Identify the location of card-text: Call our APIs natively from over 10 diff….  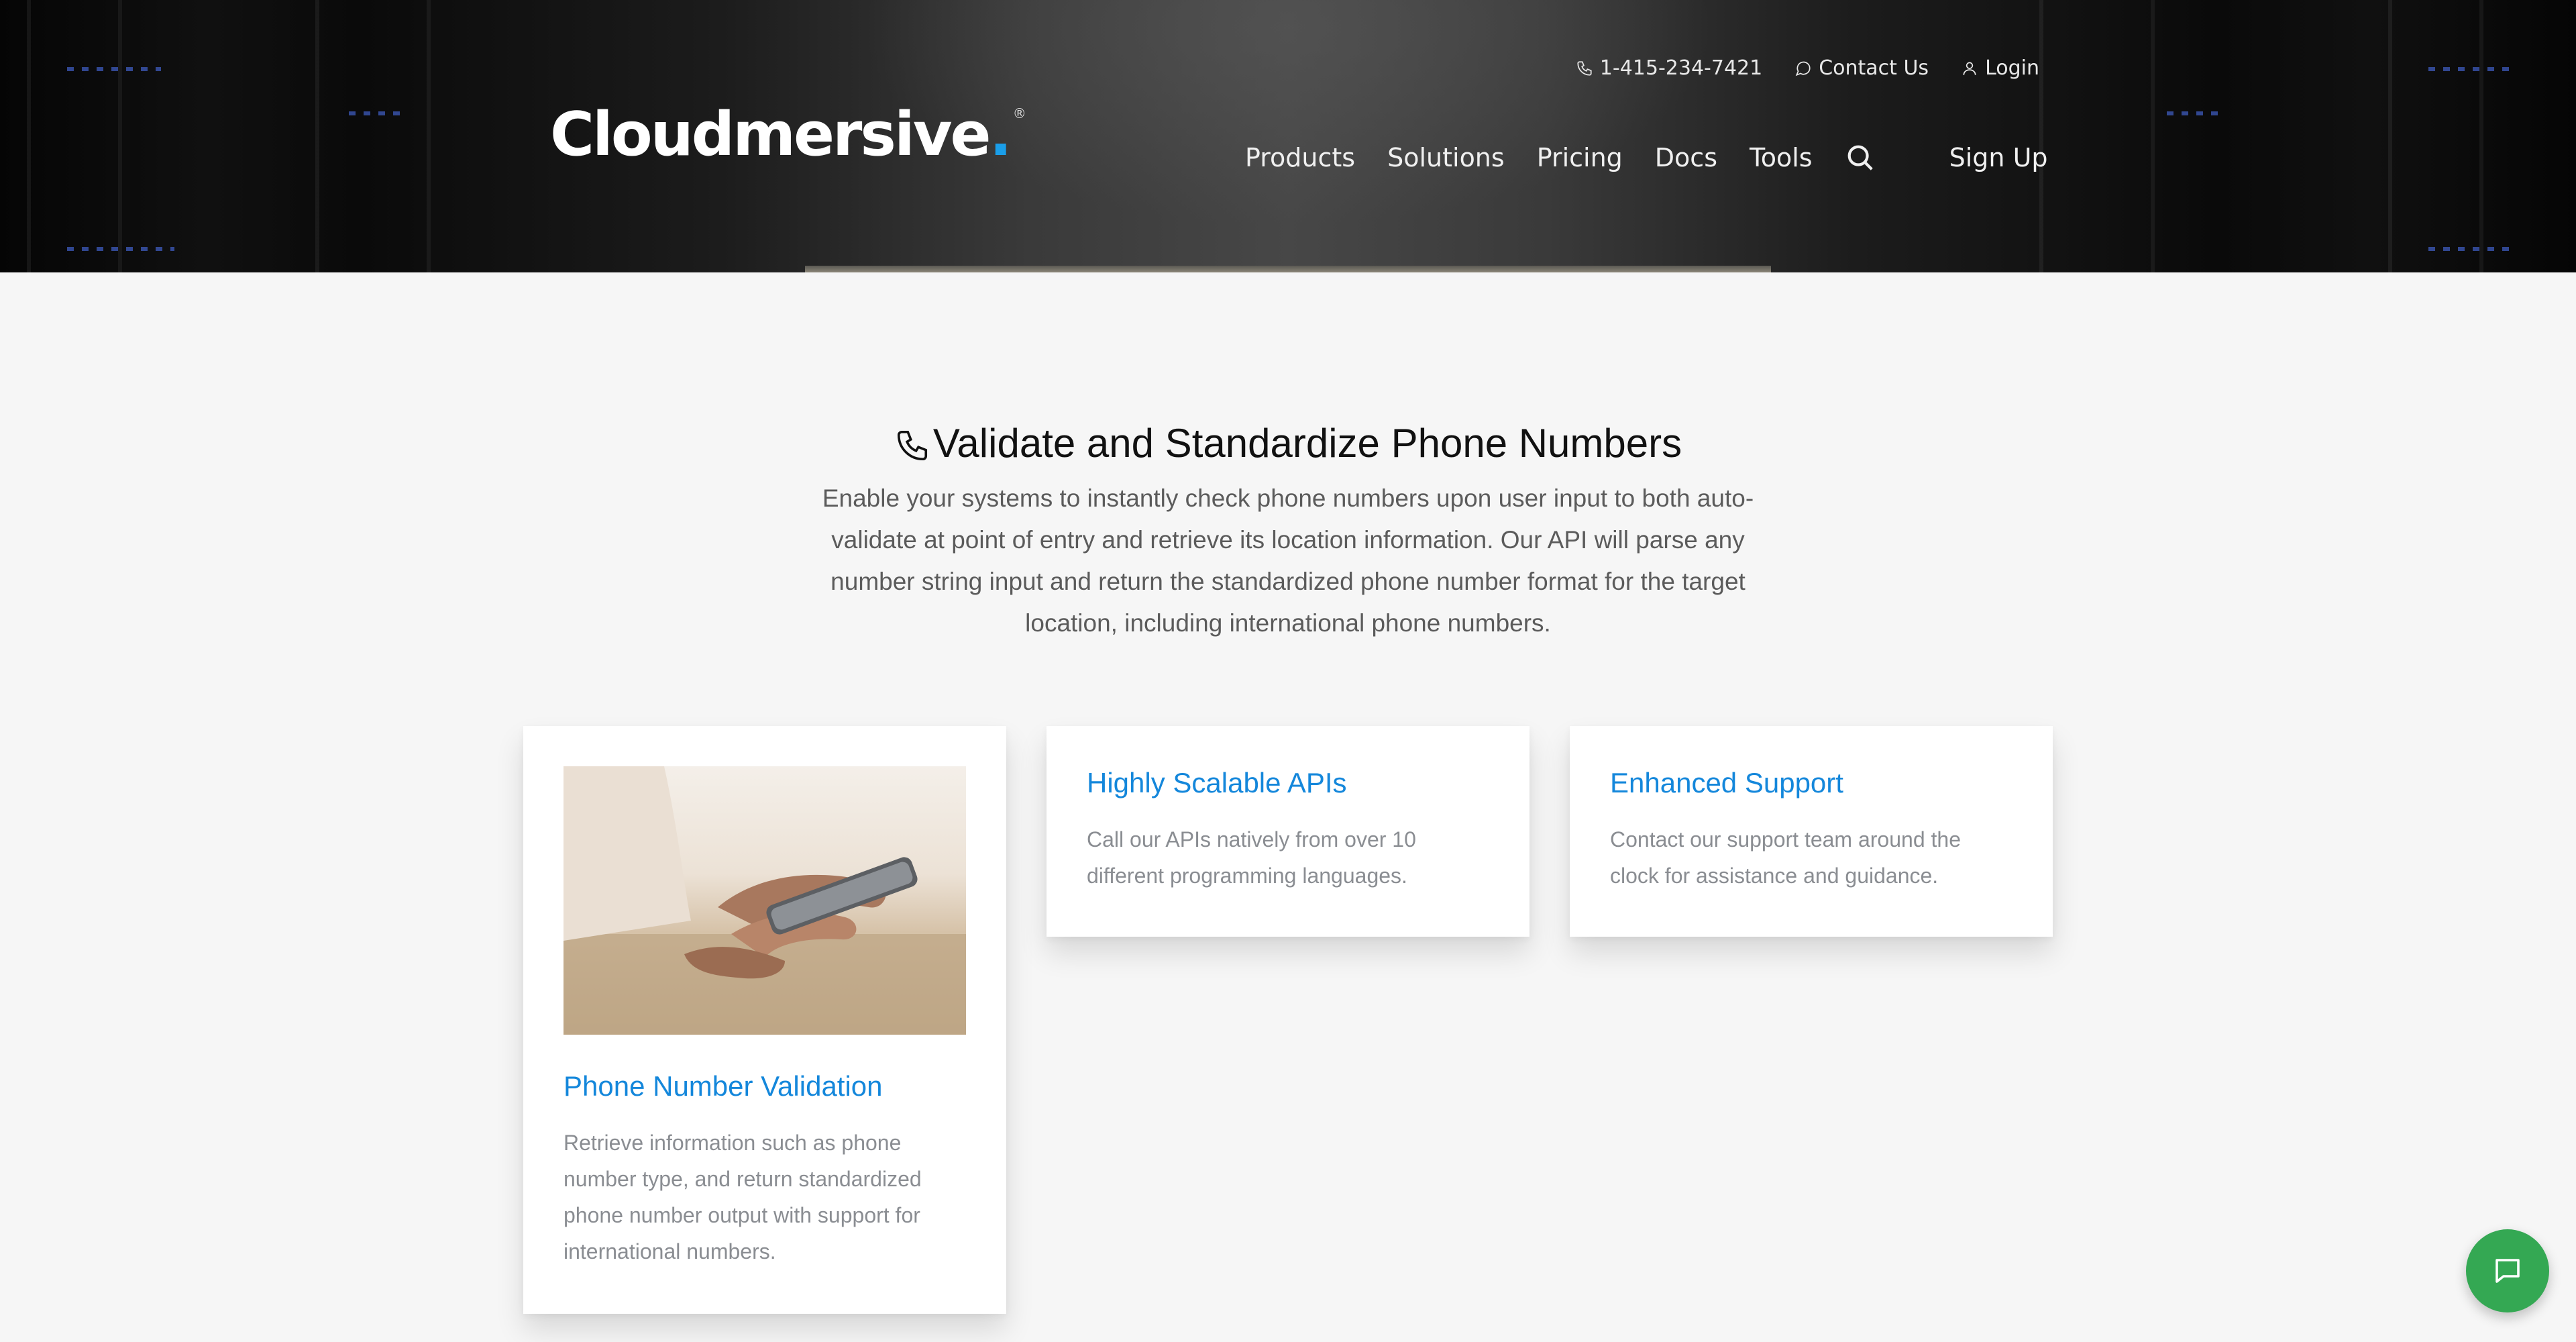
(1251, 858).